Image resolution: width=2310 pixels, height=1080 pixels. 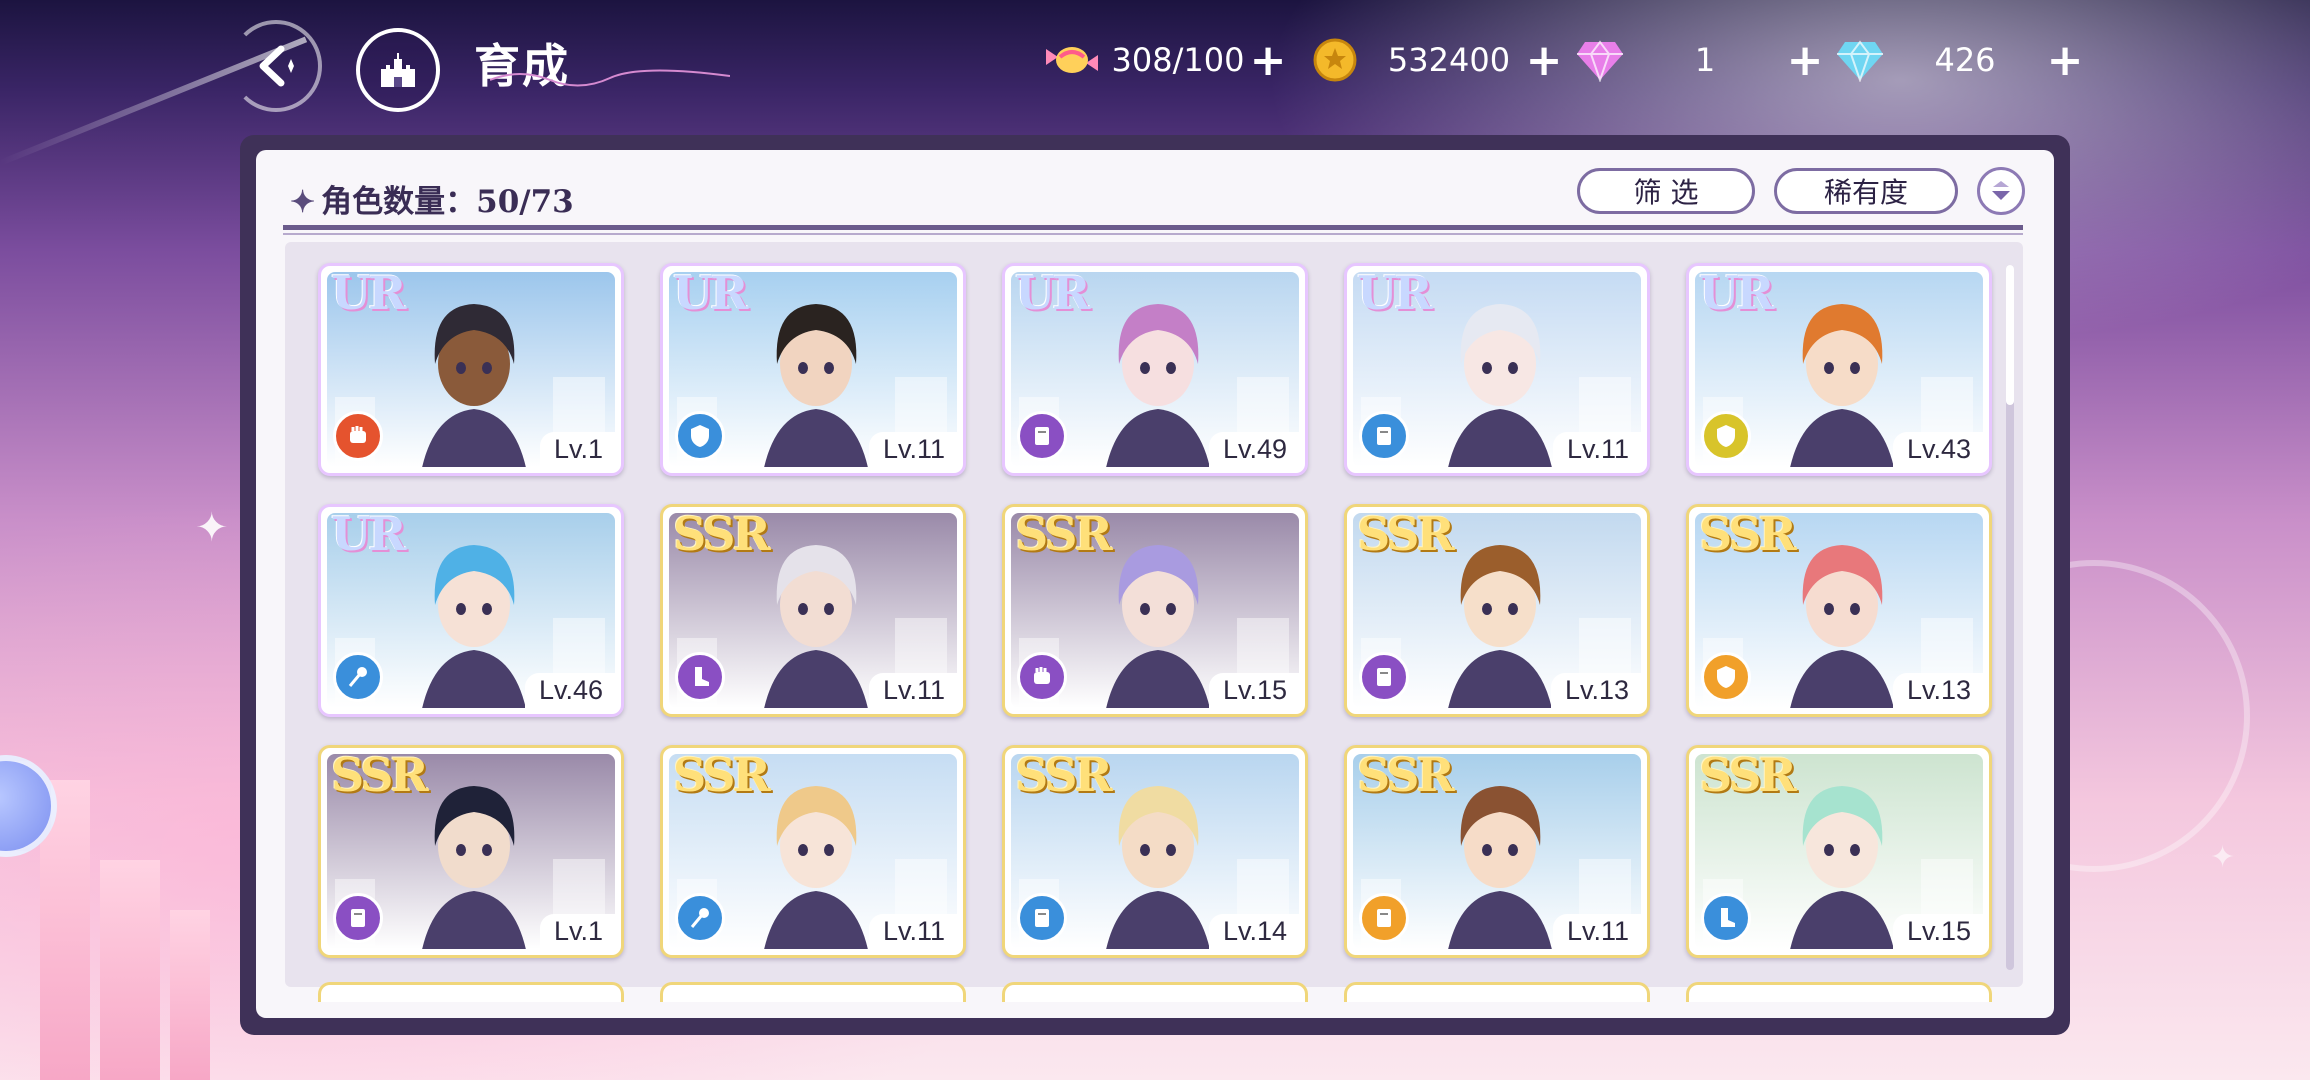 What do you see at coordinates (1965, 60) in the screenshot?
I see `blue-gem-value: 426` at bounding box center [1965, 60].